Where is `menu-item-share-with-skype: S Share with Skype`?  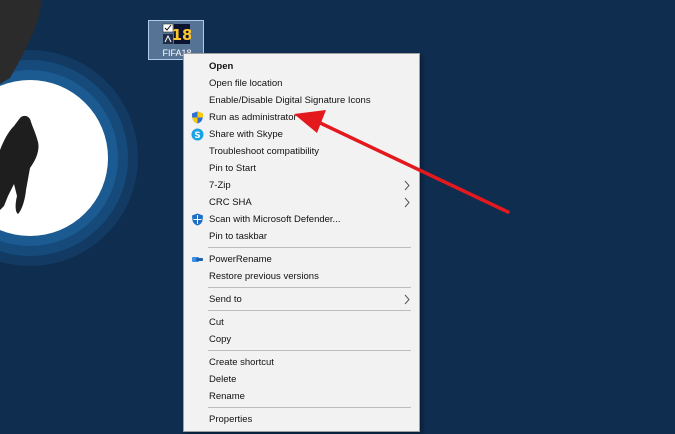 menu-item-share-with-skype: S Share with Skype is located at coordinates (301, 134).